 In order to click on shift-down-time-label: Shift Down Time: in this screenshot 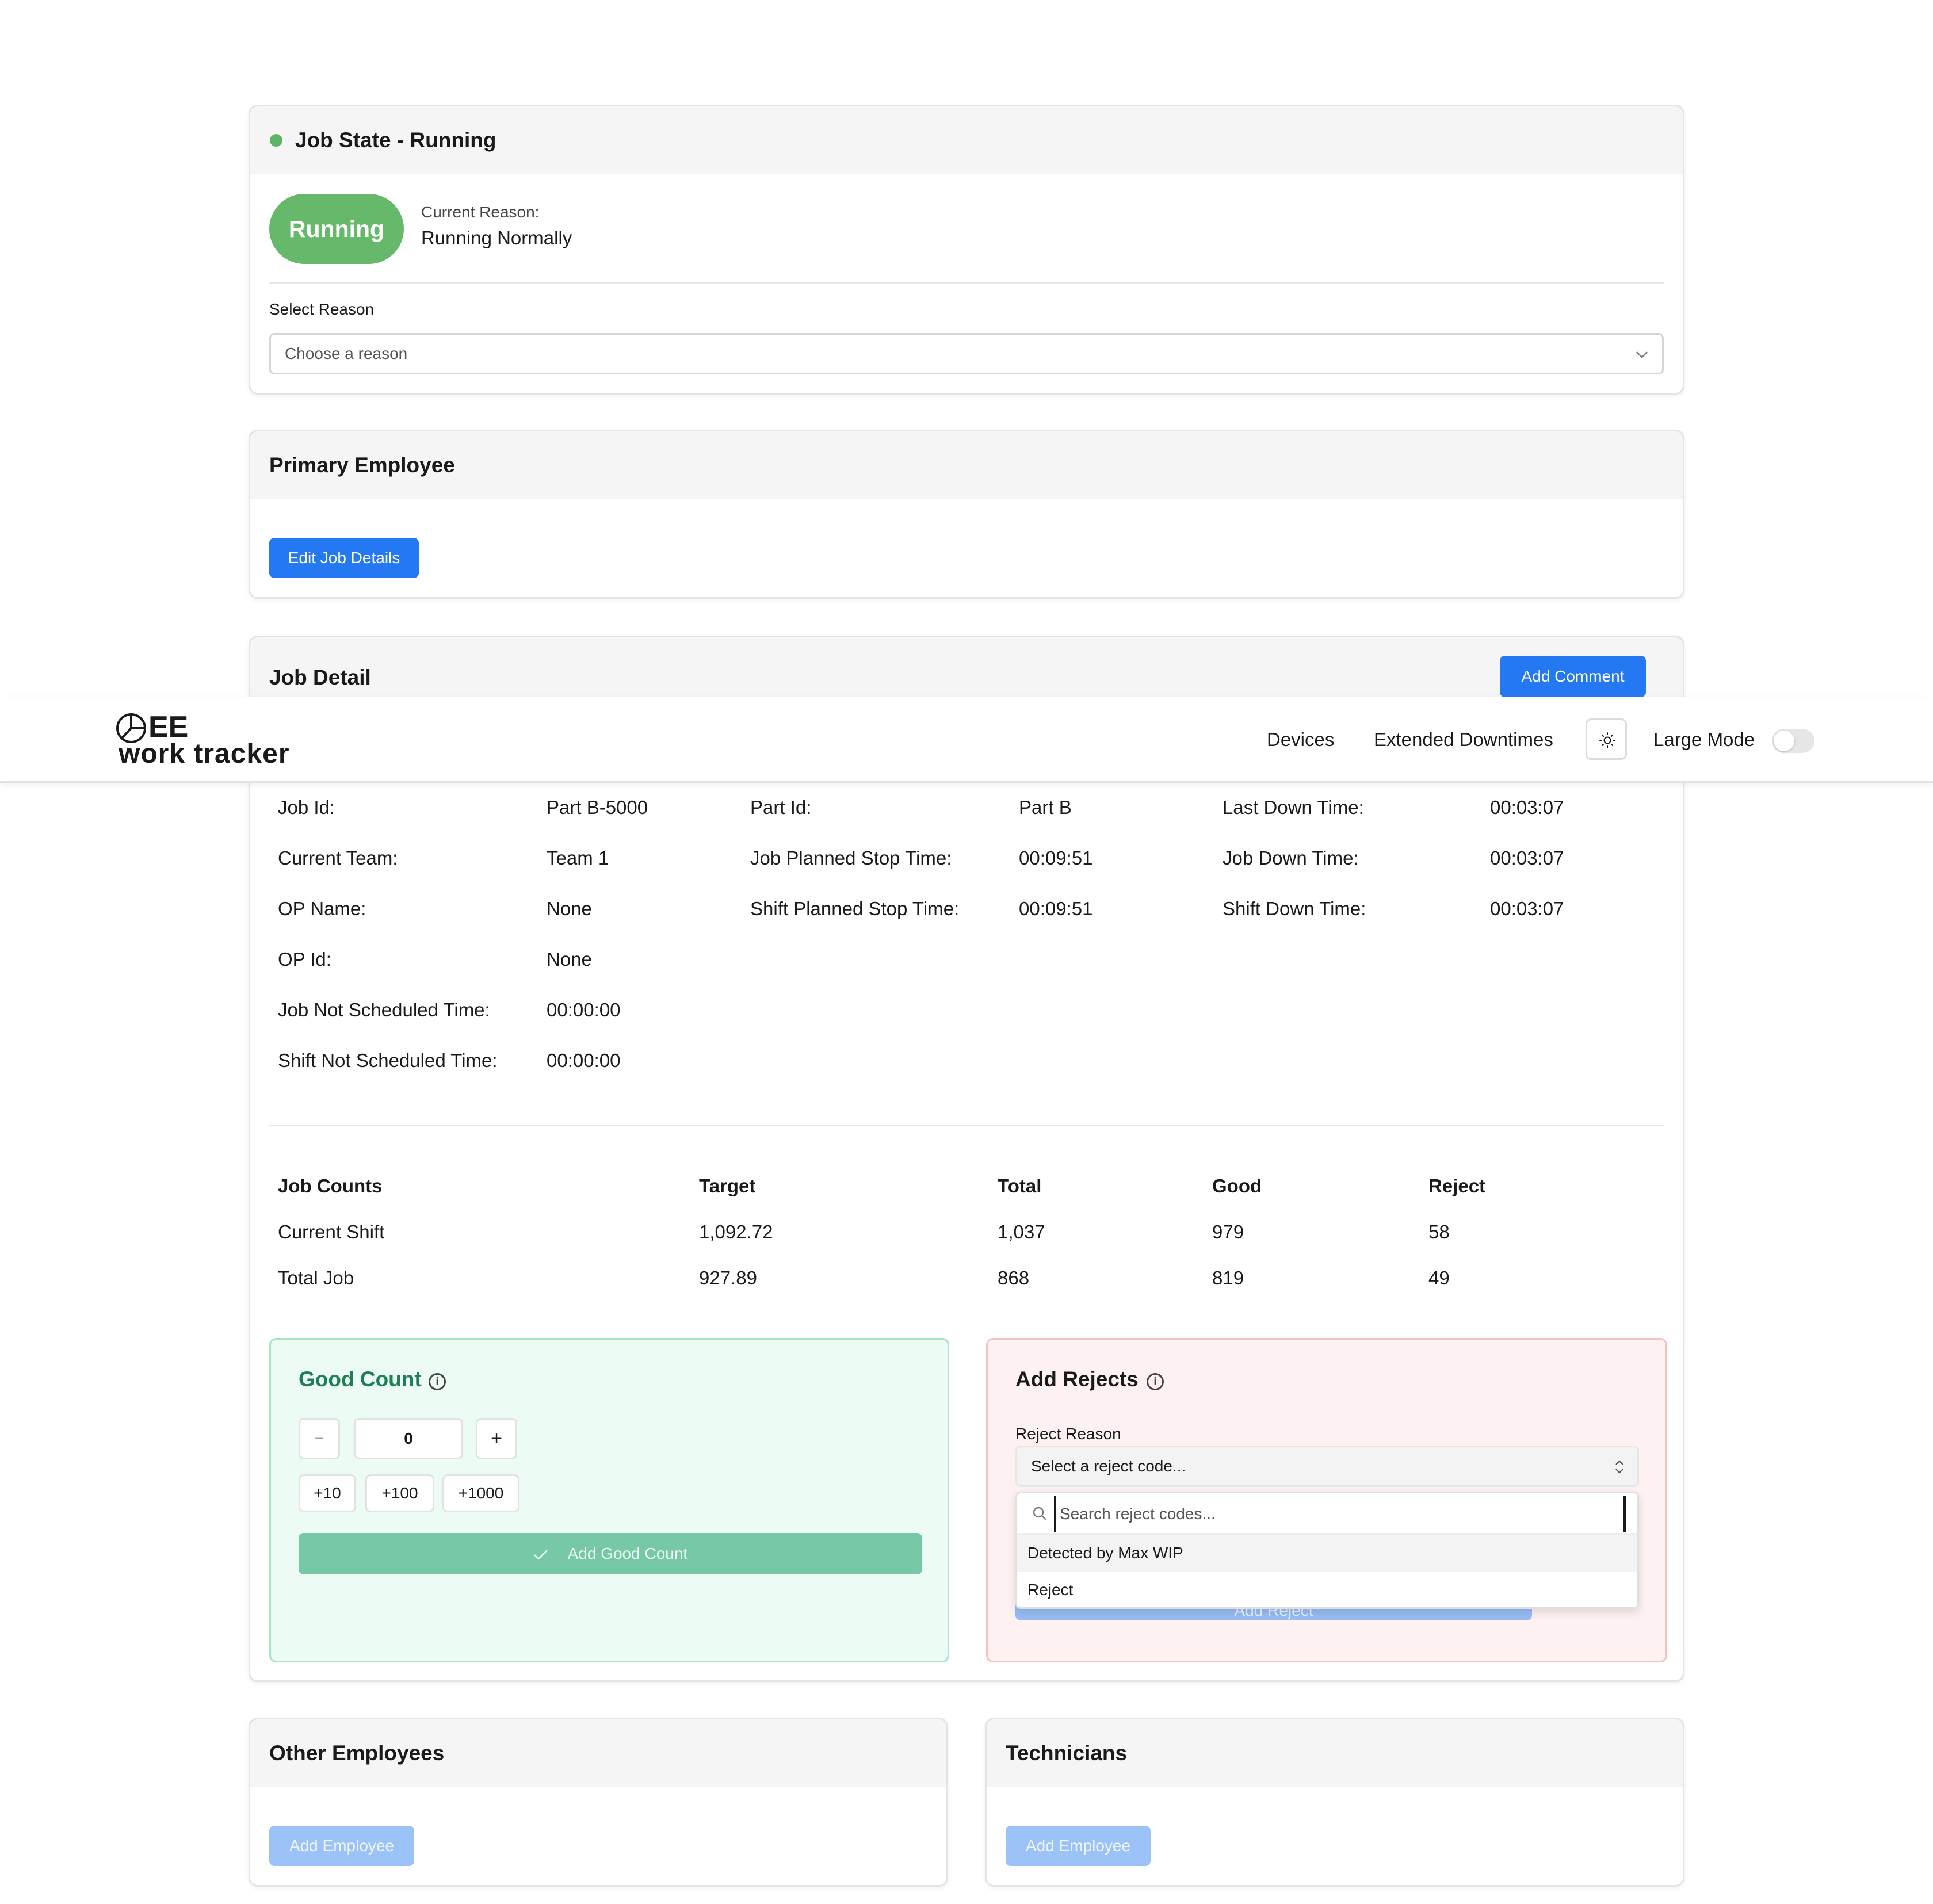, I will do `click(1294, 909)`.